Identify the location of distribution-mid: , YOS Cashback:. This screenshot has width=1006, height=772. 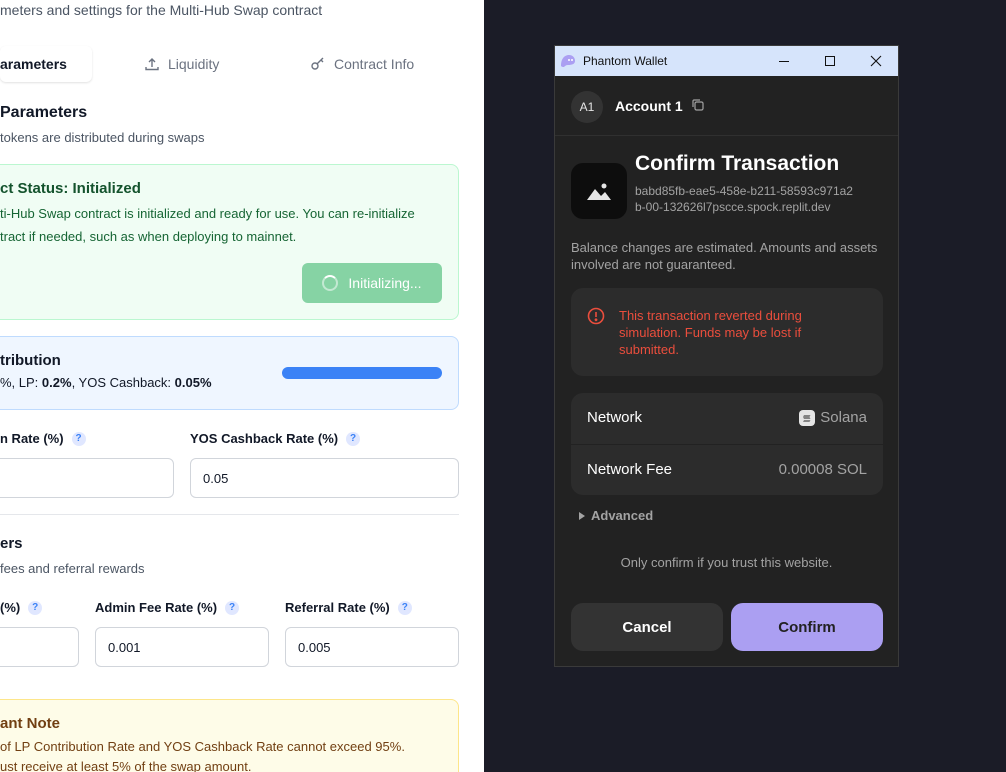
(123, 382).